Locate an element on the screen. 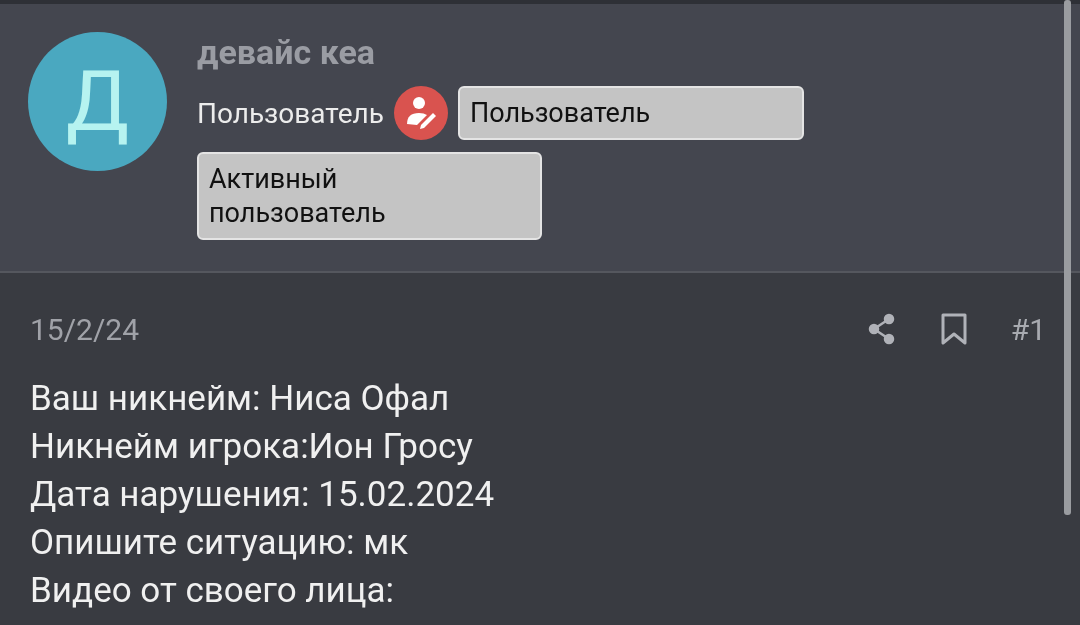  post-text-line: Никнейм игрока:Ион Гросу is located at coordinates (252, 447).